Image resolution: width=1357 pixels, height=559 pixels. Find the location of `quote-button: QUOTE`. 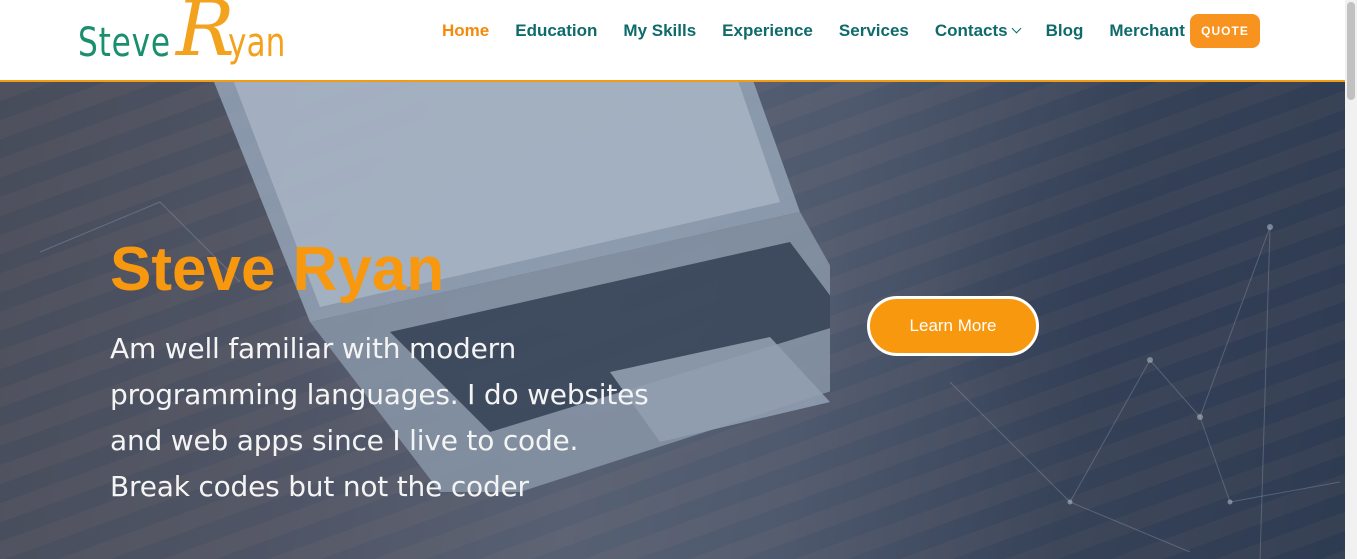

quote-button: QUOTE is located at coordinates (1225, 31).